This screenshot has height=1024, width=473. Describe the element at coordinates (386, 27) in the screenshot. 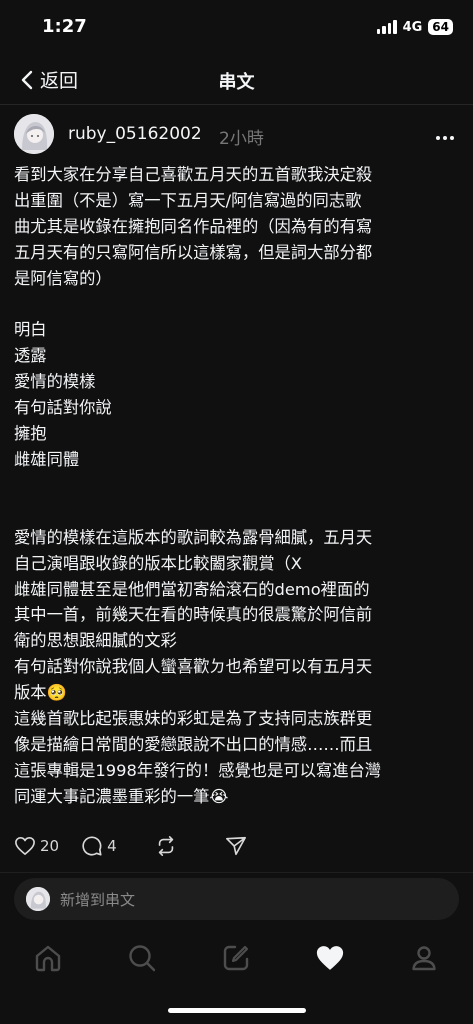

I see `signal-icon` at that location.